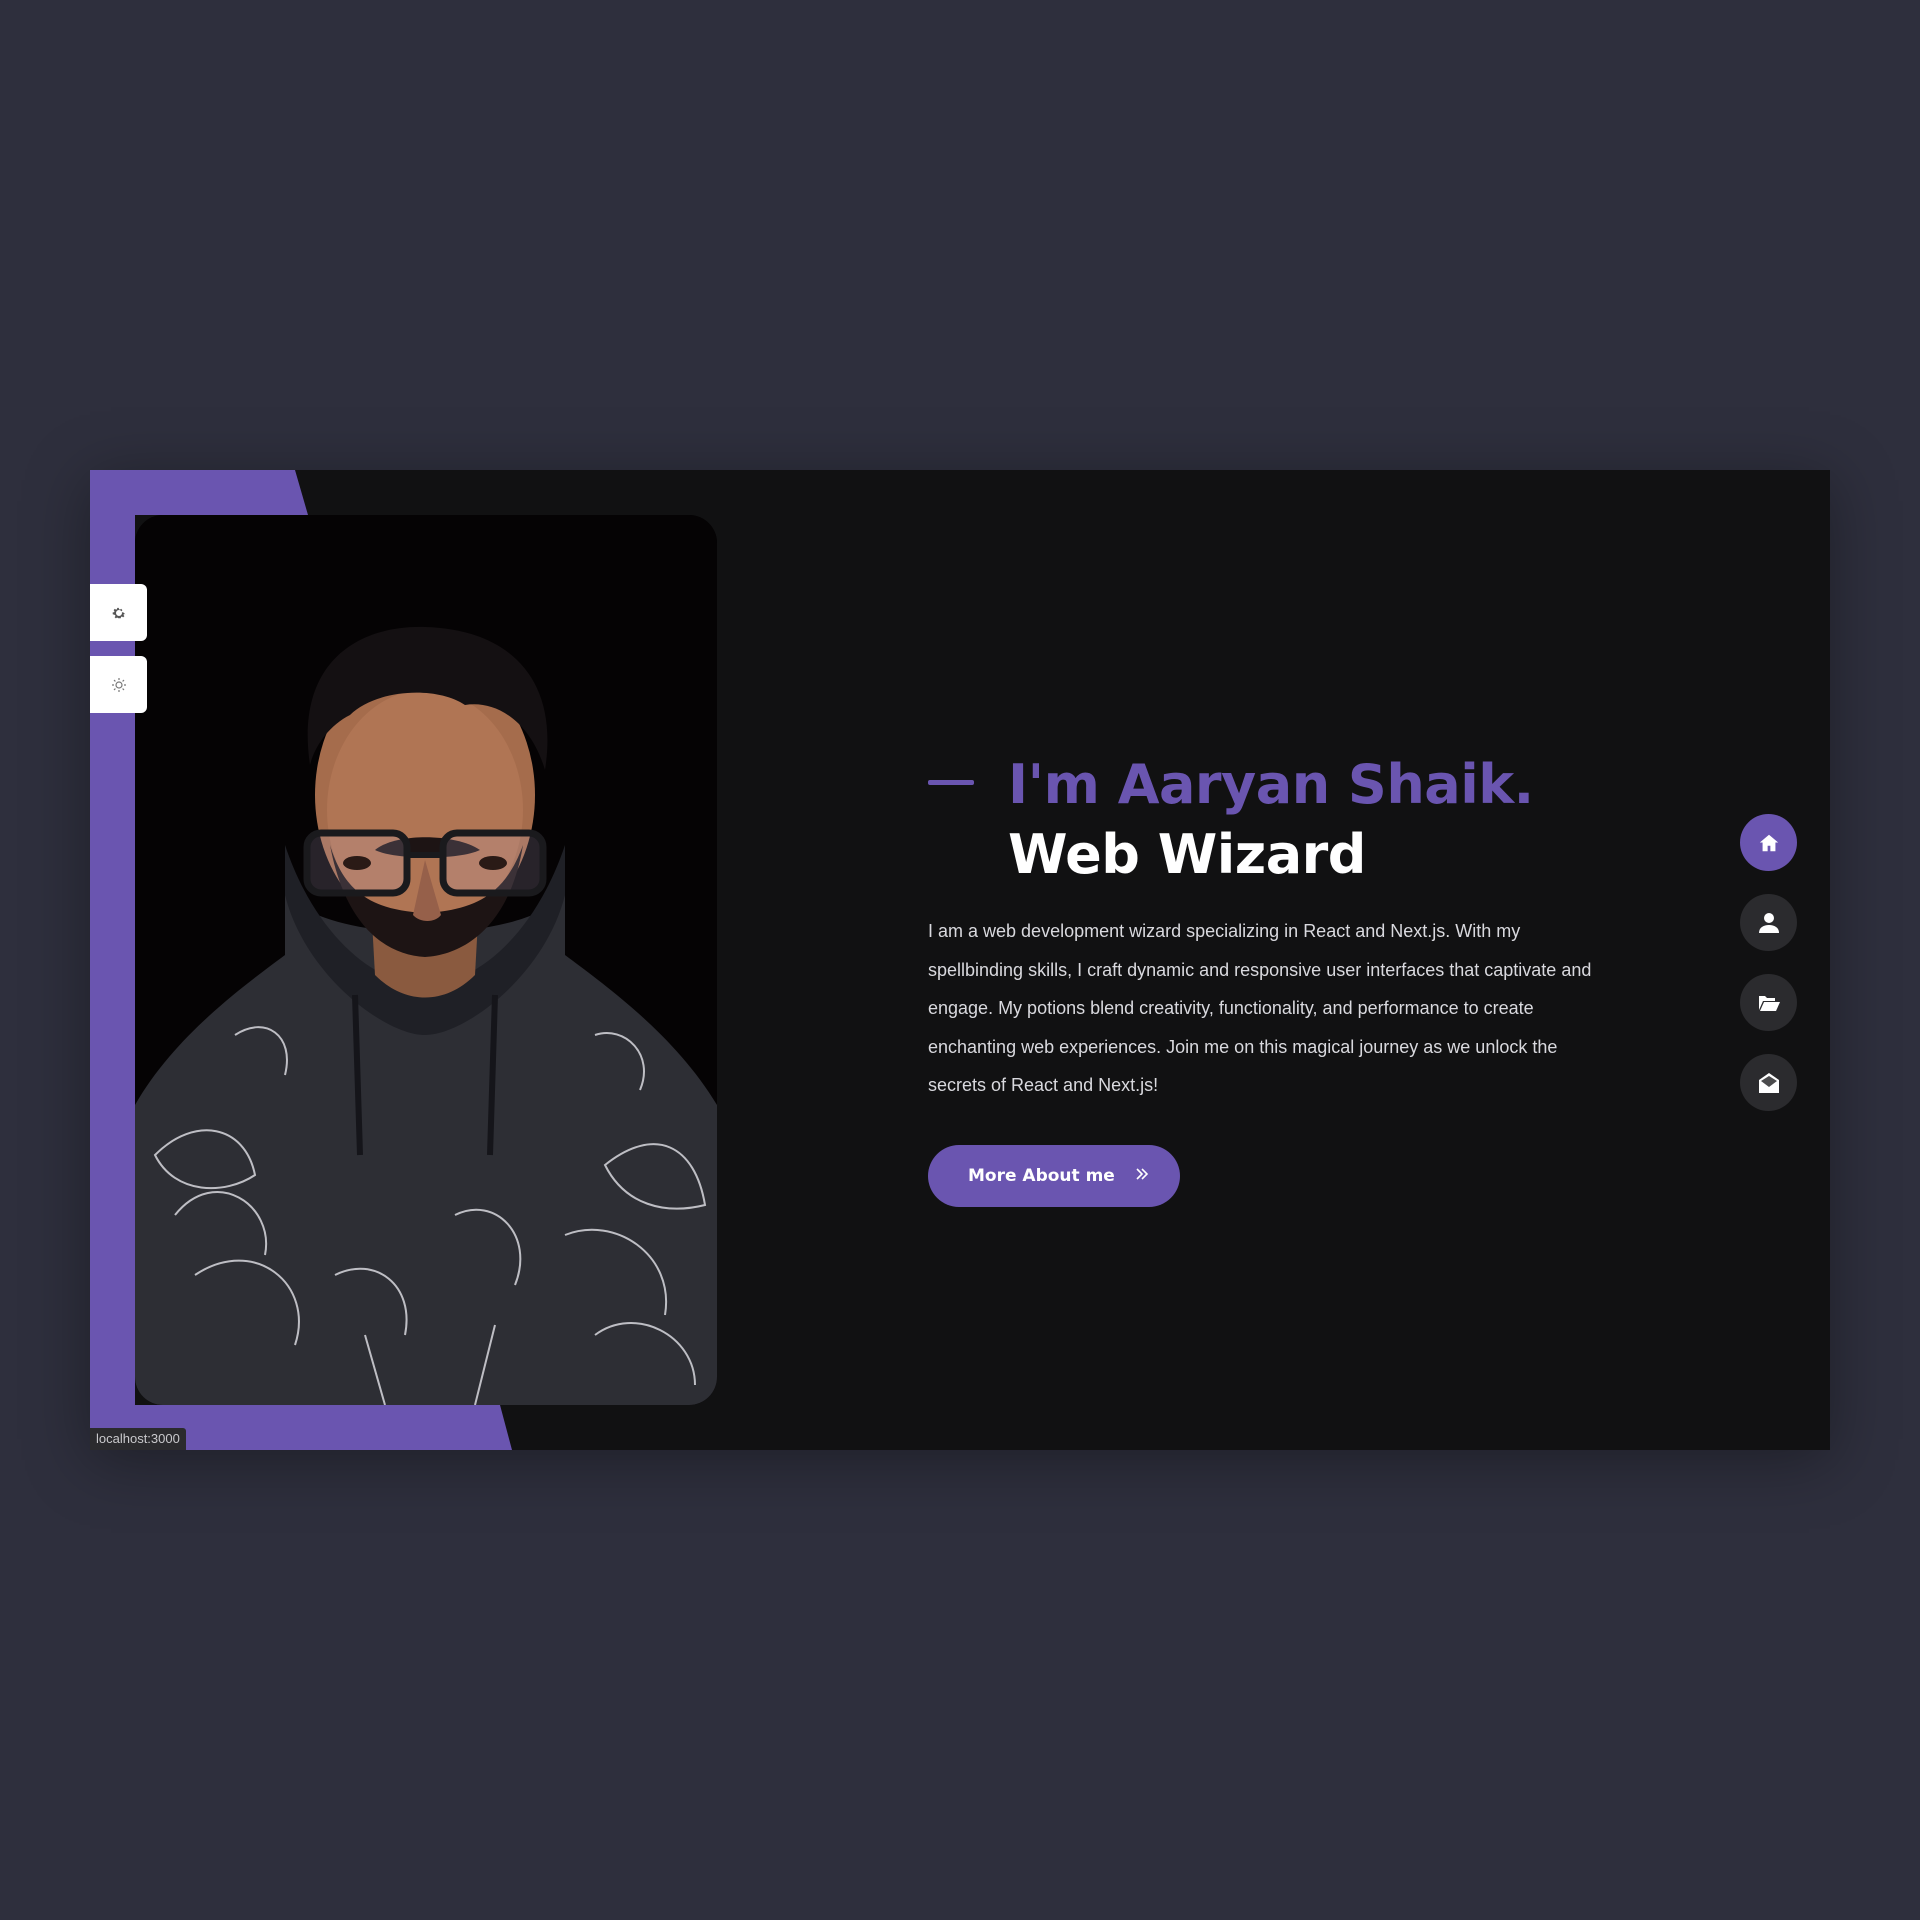  I want to click on hero-role: Web Wizard, so click(1187, 854).